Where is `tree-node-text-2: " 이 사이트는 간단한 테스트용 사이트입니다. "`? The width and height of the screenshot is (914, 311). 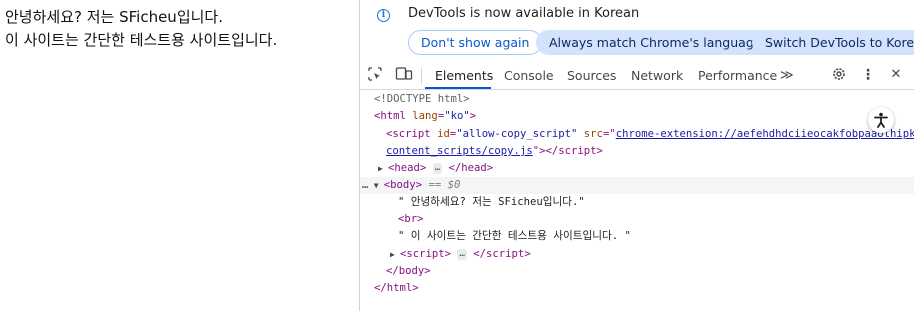 tree-node-text-2: " 이 사이트는 간단한 테스트용 사이트입니다. " is located at coordinates (514, 236).